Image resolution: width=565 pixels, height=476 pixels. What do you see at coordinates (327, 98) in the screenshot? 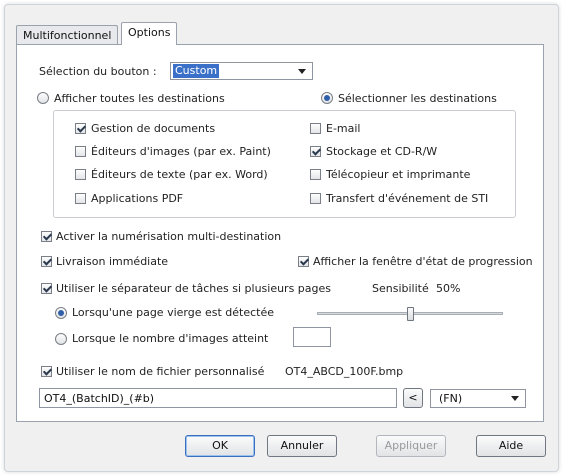
I see `select-destinations-radio` at bounding box center [327, 98].